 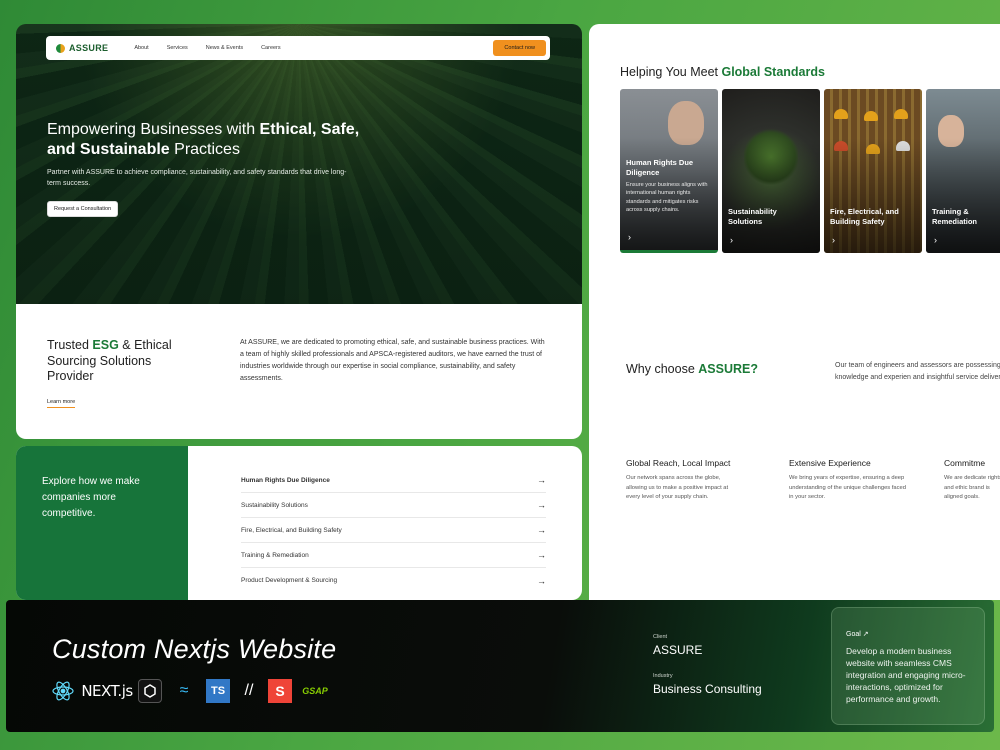 What do you see at coordinates (955, 216) in the screenshot?
I see `card-title: Training & Remediation` at bounding box center [955, 216].